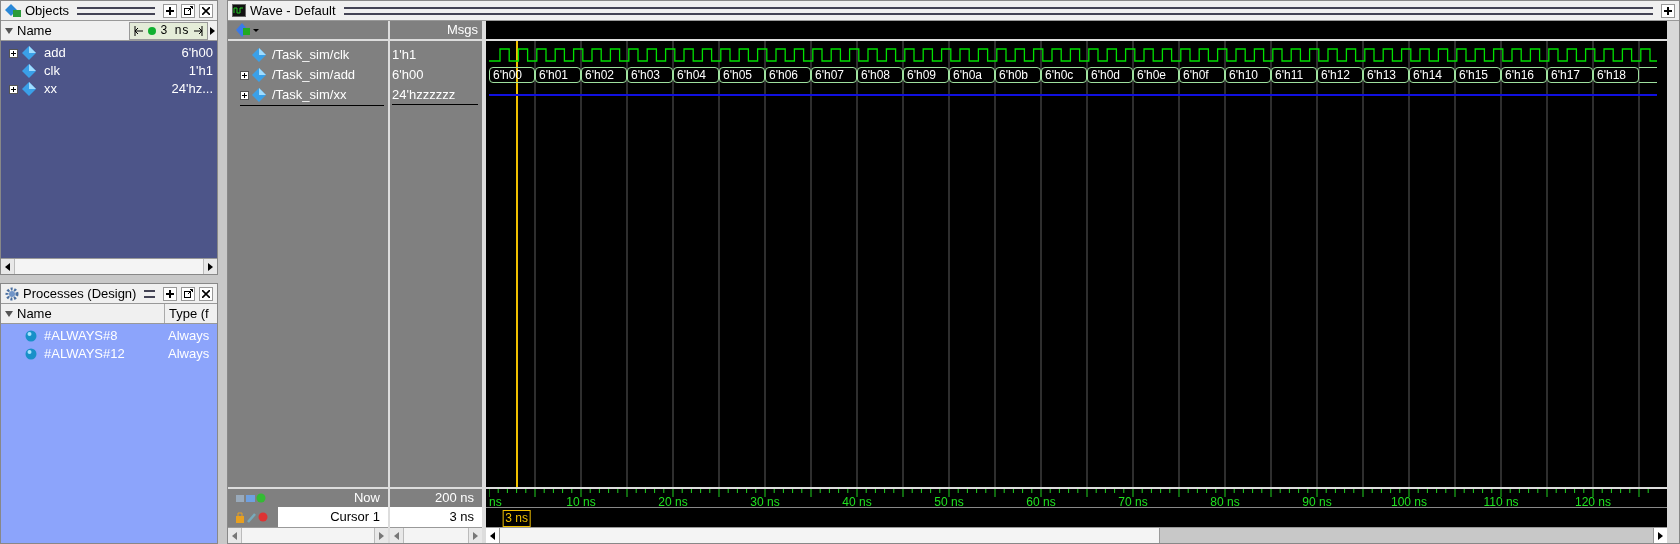 The width and height of the screenshot is (1680, 544). Describe the element at coordinates (949, 502) in the screenshot. I see `time-label: 50 ns` at that location.